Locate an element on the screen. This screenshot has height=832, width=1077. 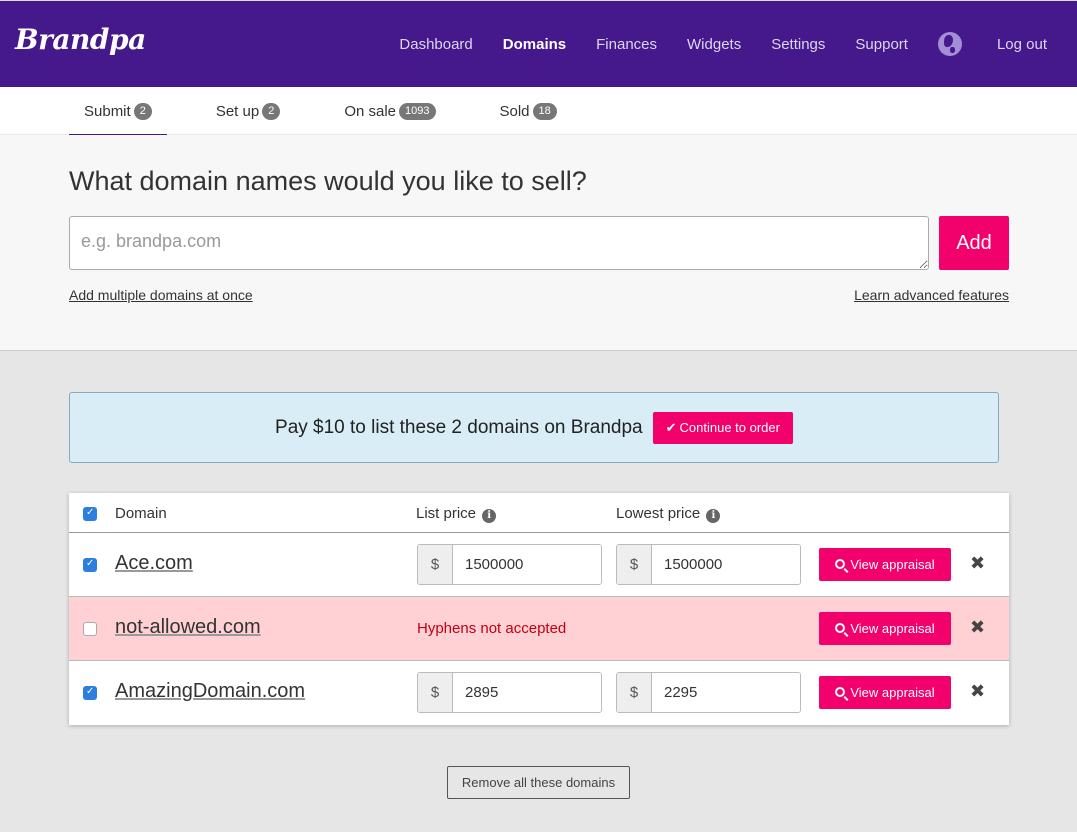
count-badge: 1093 is located at coordinates (417, 111).